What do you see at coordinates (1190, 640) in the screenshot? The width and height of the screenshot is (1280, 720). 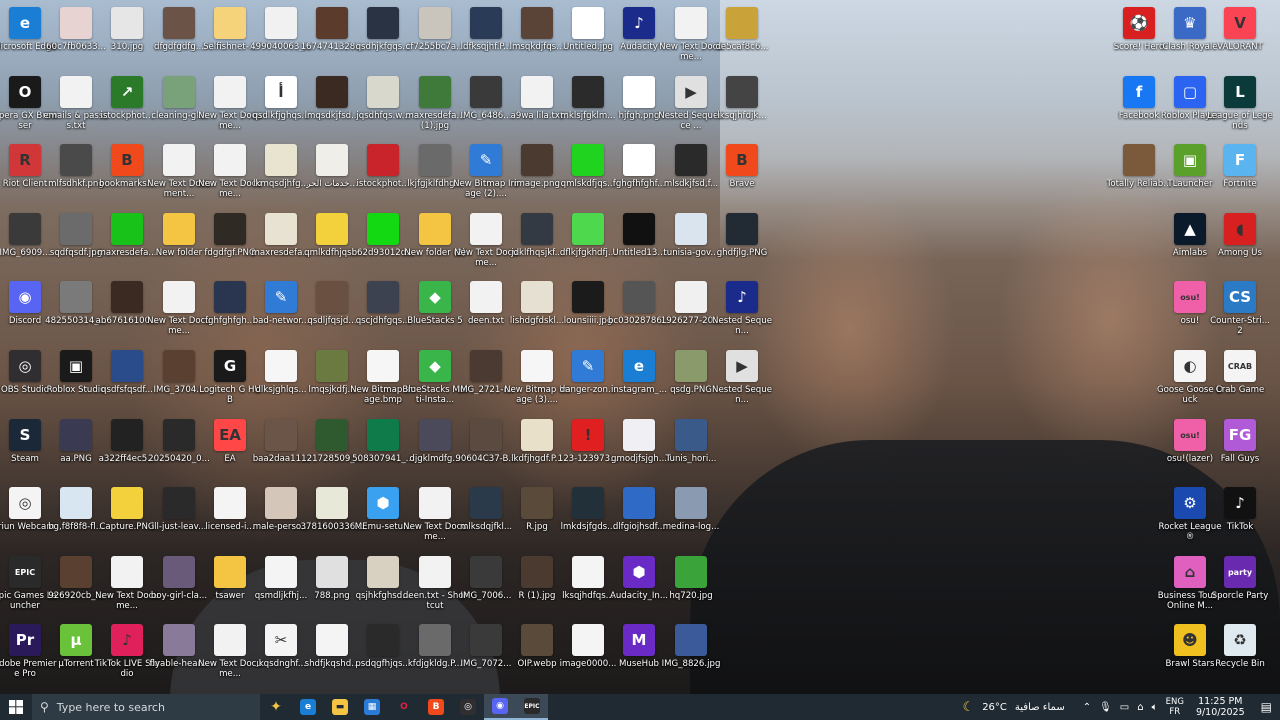 I see `brawl-stars-icon: ☻` at bounding box center [1190, 640].